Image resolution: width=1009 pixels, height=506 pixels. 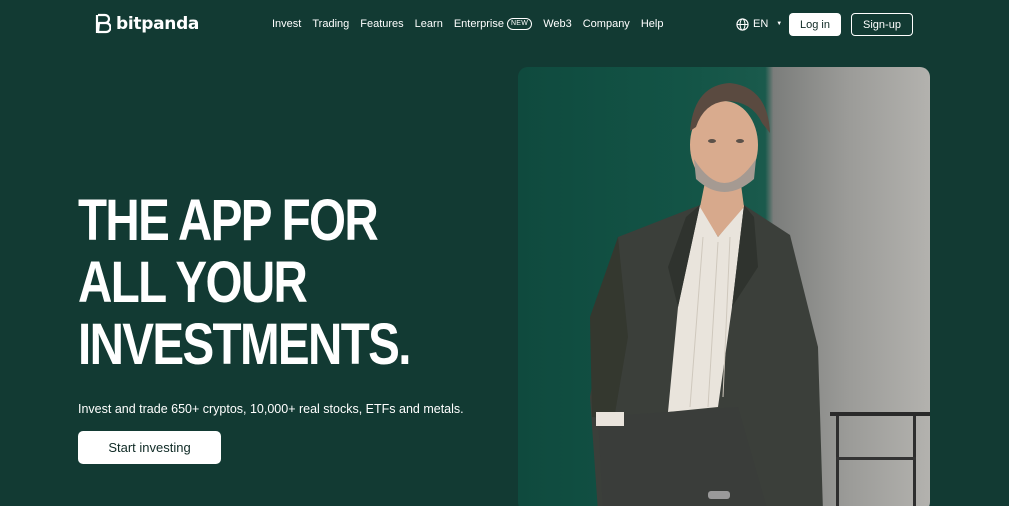 What do you see at coordinates (815, 24) in the screenshot?
I see `login-button: Log in` at bounding box center [815, 24].